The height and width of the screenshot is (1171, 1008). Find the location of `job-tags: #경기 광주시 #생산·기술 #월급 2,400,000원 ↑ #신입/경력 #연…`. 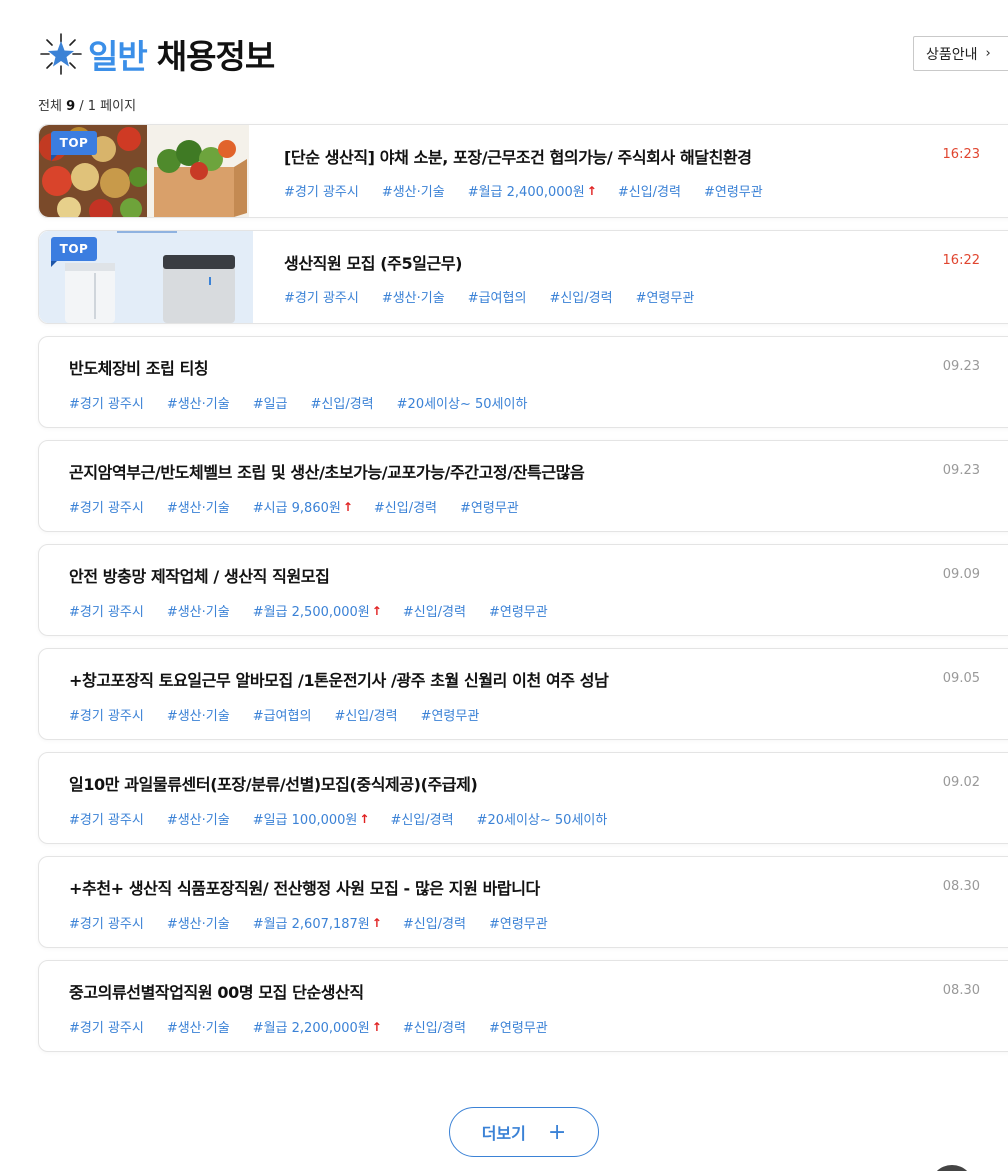

job-tags: #경기 광주시 #생산·기술 #월급 2,400,000원 ↑ #신입/경력 #연… is located at coordinates (535, 191).